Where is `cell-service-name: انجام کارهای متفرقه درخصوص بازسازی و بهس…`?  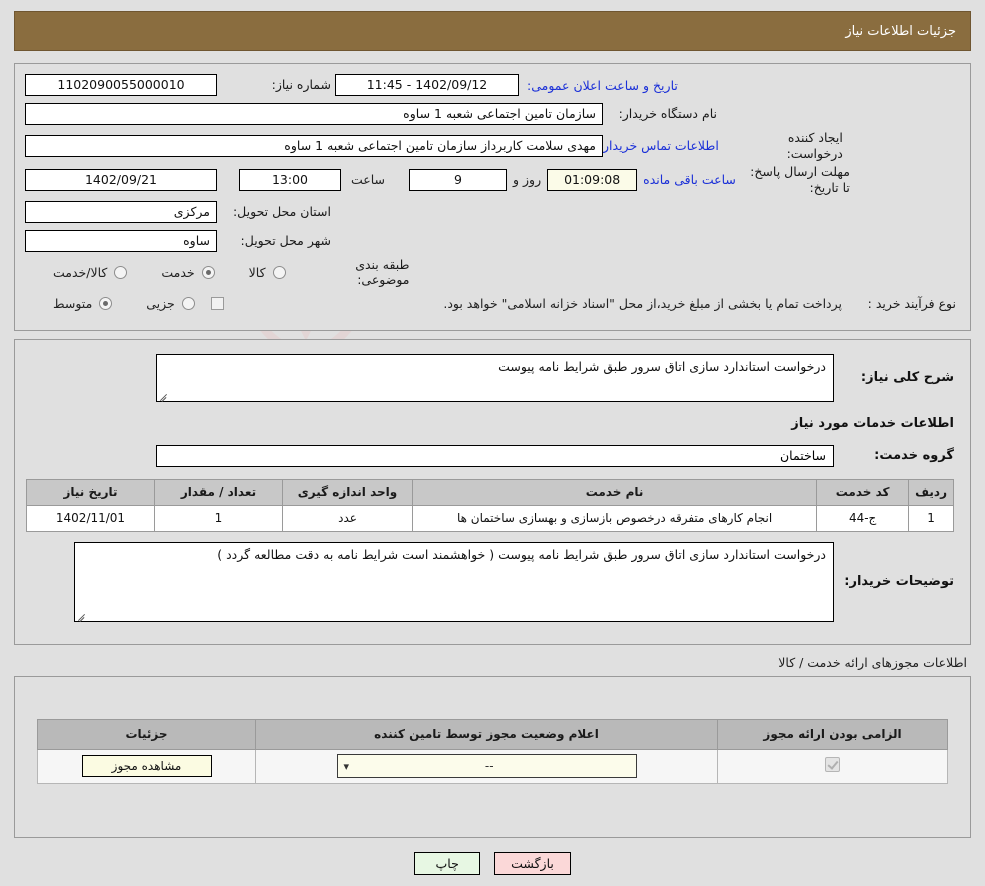 cell-service-name: انجام کارهای متفرقه درخصوص بازسازی و بهس… is located at coordinates (614, 518).